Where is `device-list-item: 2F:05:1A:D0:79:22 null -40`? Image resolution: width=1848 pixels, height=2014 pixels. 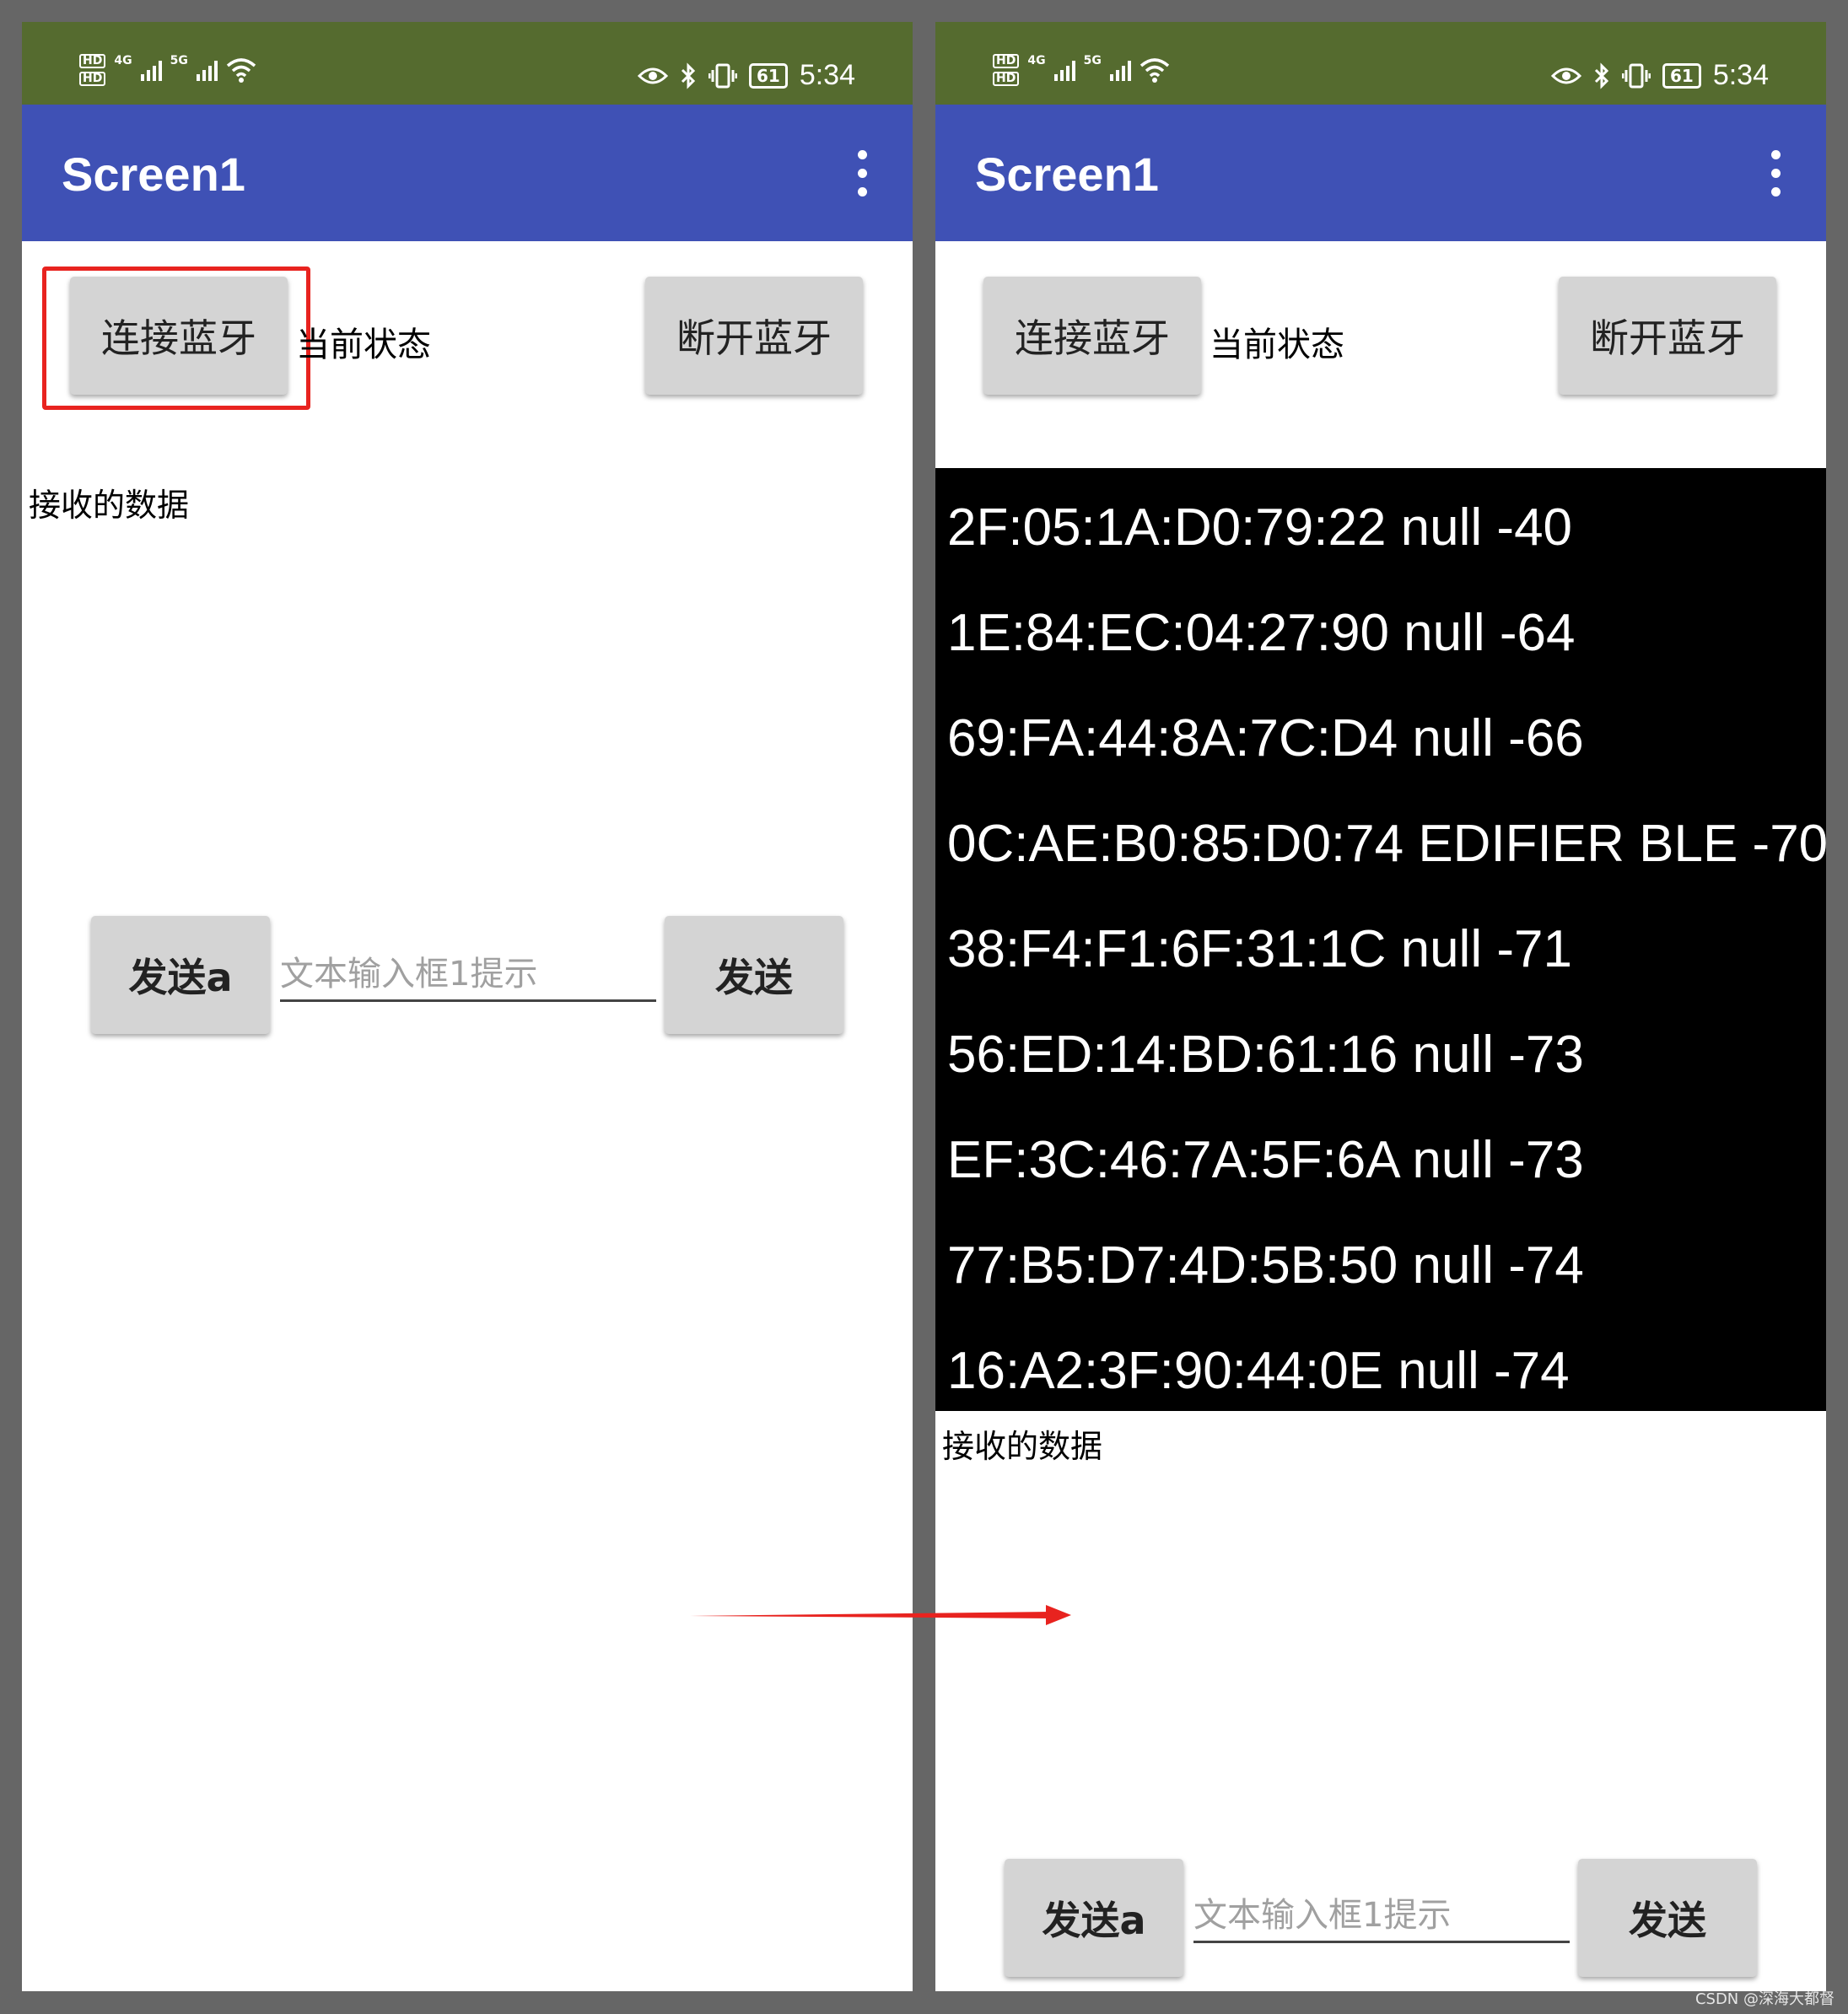
device-list-item: 2F:05:1A:D0:79:22 null -40 is located at coordinates (1380, 521).